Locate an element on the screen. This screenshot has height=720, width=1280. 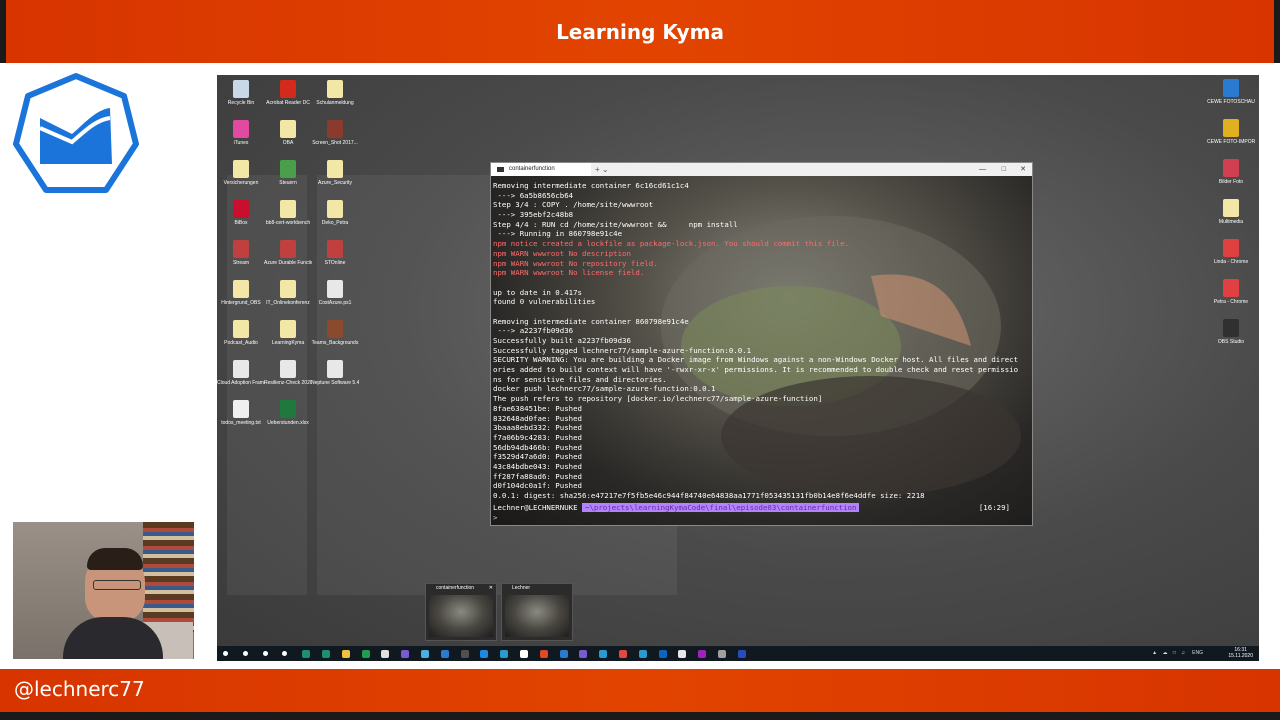
desktop-icon-label: CostAzure.ps1 is located at coordinates (335, 303).